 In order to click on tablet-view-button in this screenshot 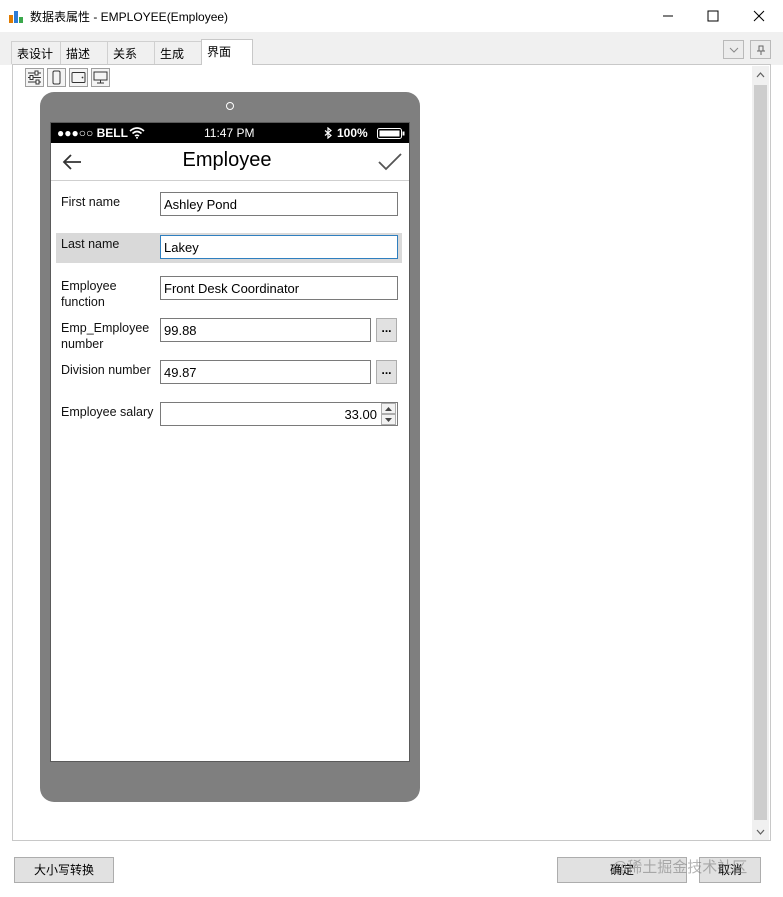, I will do `click(78, 77)`.